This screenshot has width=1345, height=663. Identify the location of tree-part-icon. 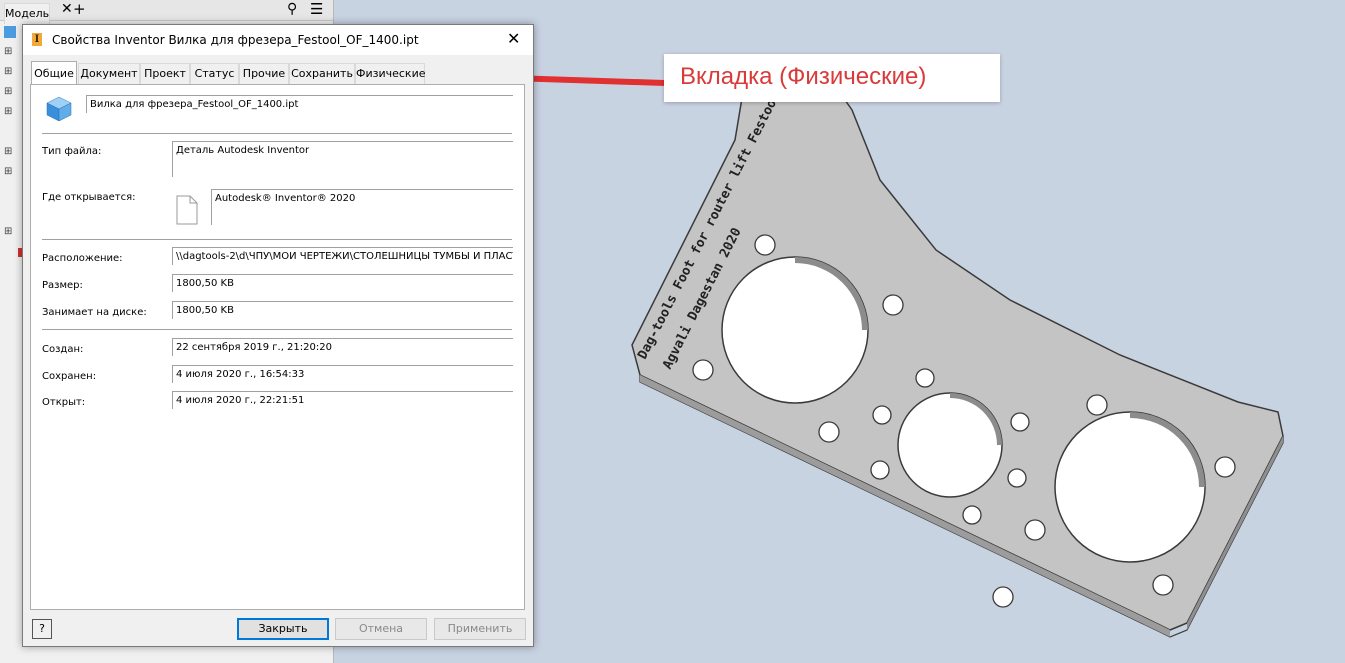
(10, 32).